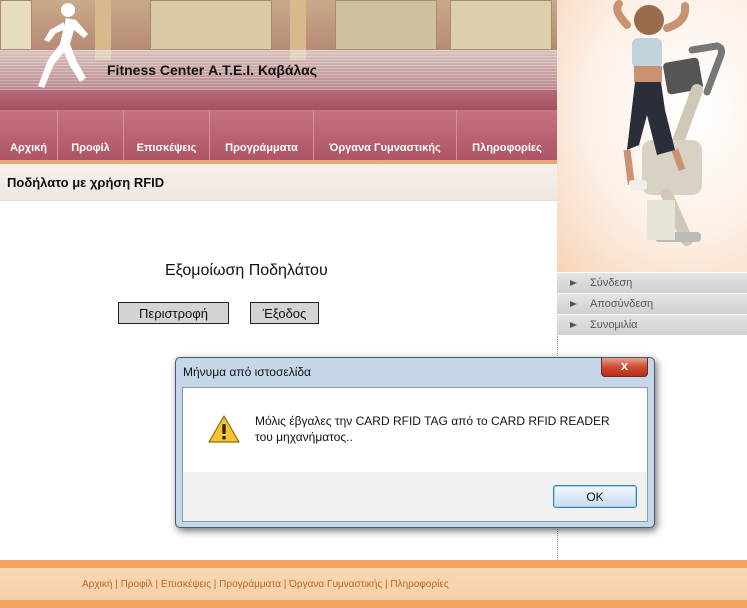 This screenshot has width=747, height=608. Describe the element at coordinates (284, 313) in the screenshot. I see `exit-button: Έξοδος` at that location.